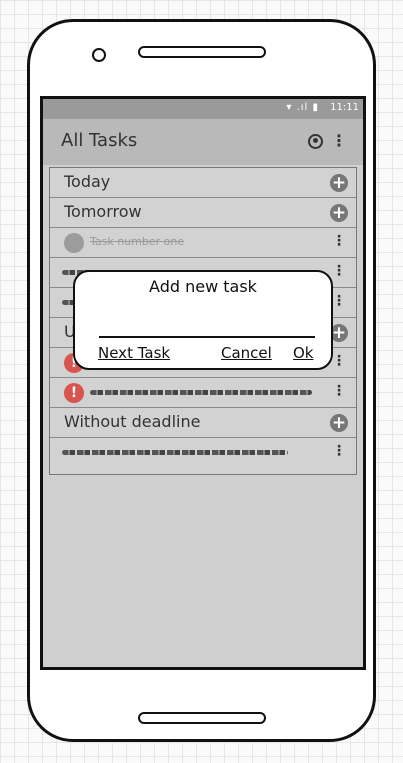  What do you see at coordinates (203, 423) in the screenshot?
I see `section-without-deadline: Without deadline +` at bounding box center [203, 423].